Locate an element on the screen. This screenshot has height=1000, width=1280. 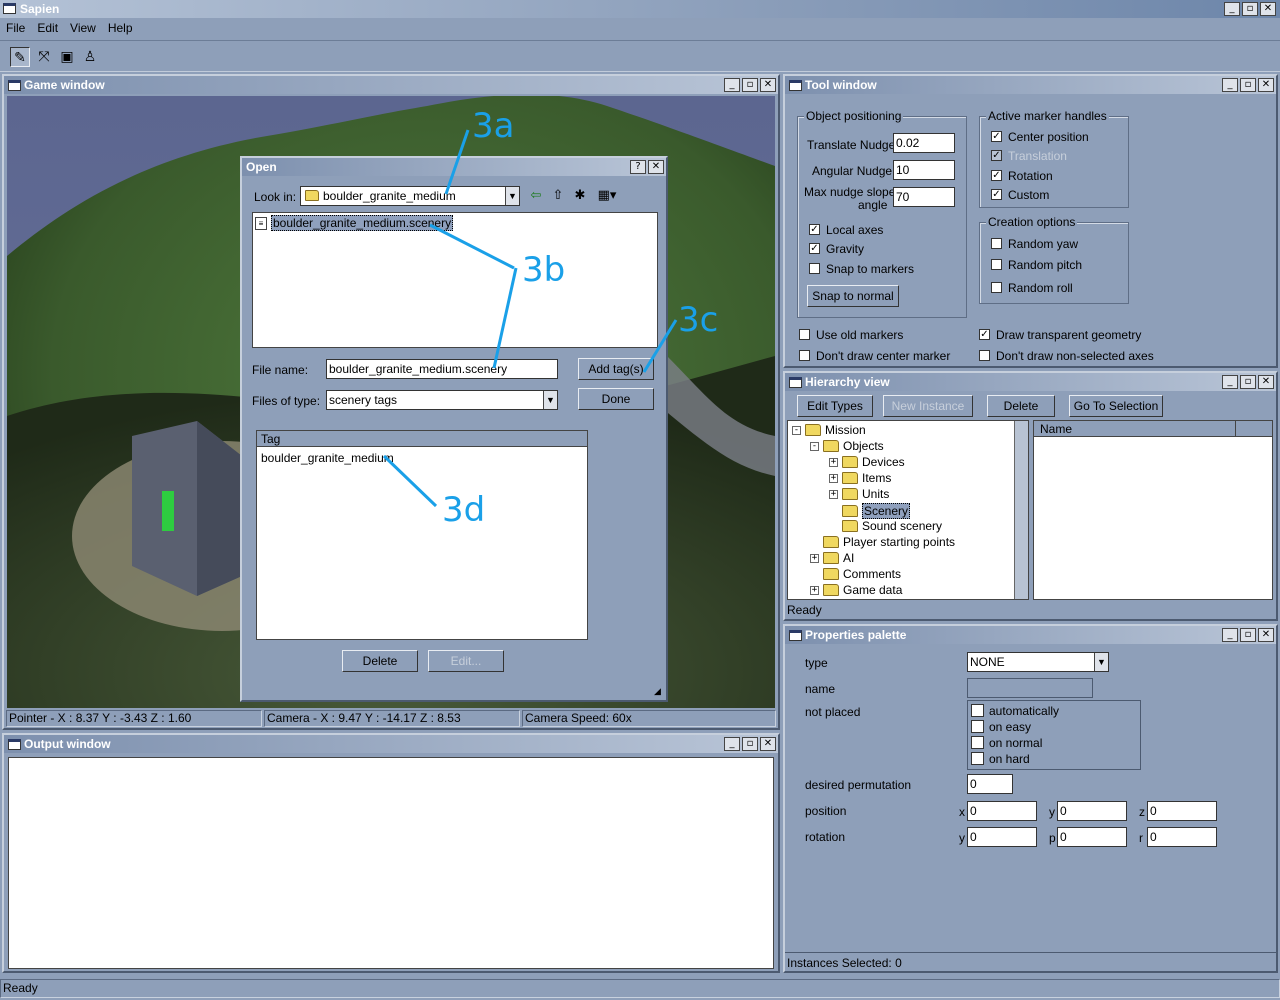
dialog-help-button: ? is located at coordinates (638, 167).